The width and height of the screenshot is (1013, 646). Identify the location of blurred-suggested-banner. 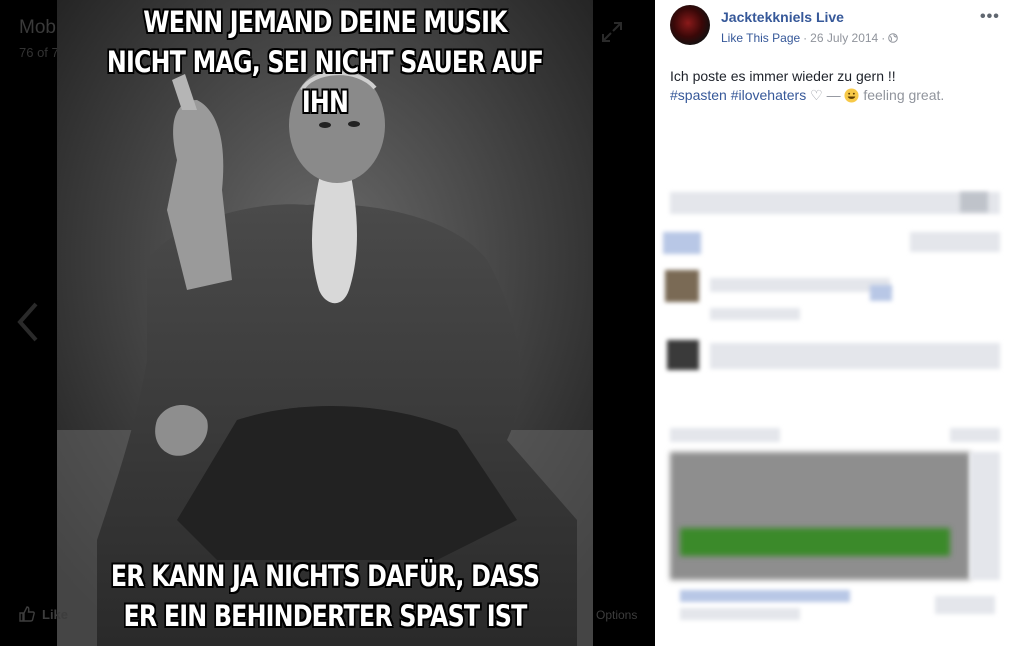
(815, 542).